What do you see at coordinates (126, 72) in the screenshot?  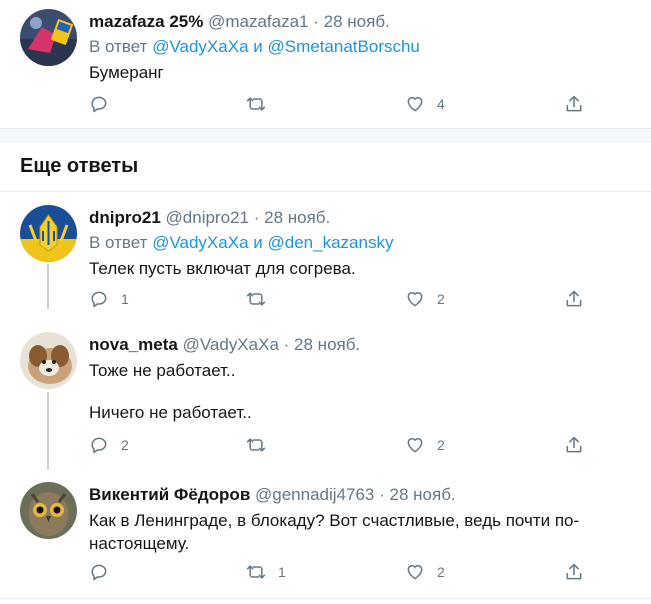 I see `tweet-text: Бумеранг` at bounding box center [126, 72].